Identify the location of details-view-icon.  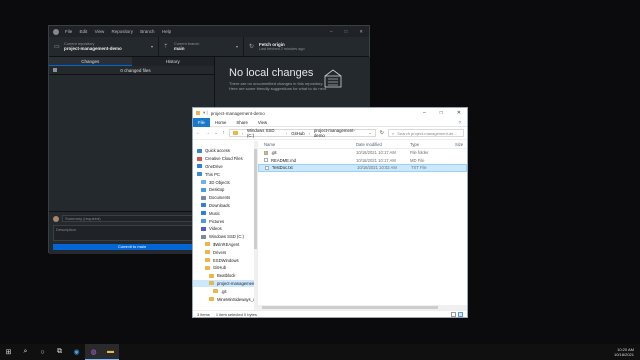
(453, 314).